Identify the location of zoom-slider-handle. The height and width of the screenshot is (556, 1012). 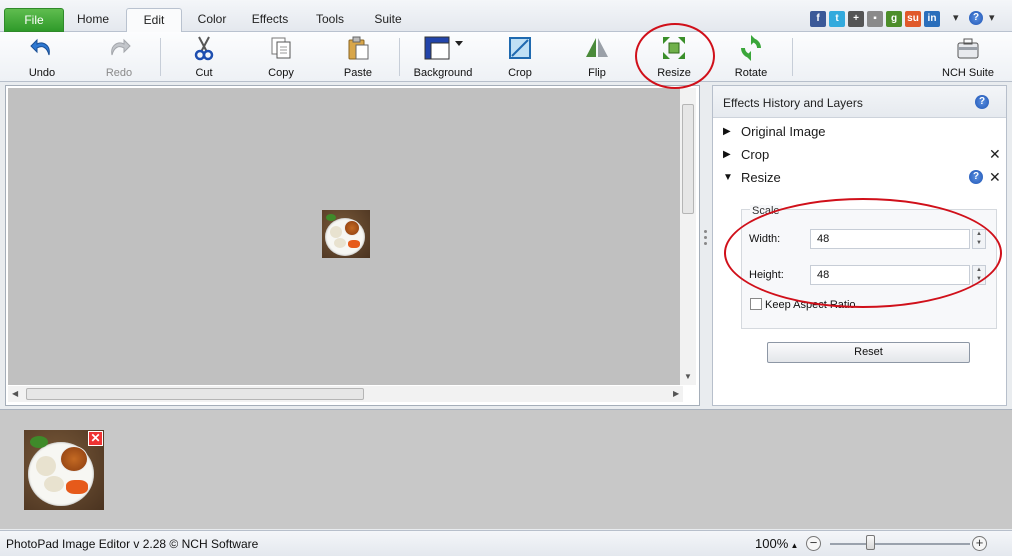
(870, 542).